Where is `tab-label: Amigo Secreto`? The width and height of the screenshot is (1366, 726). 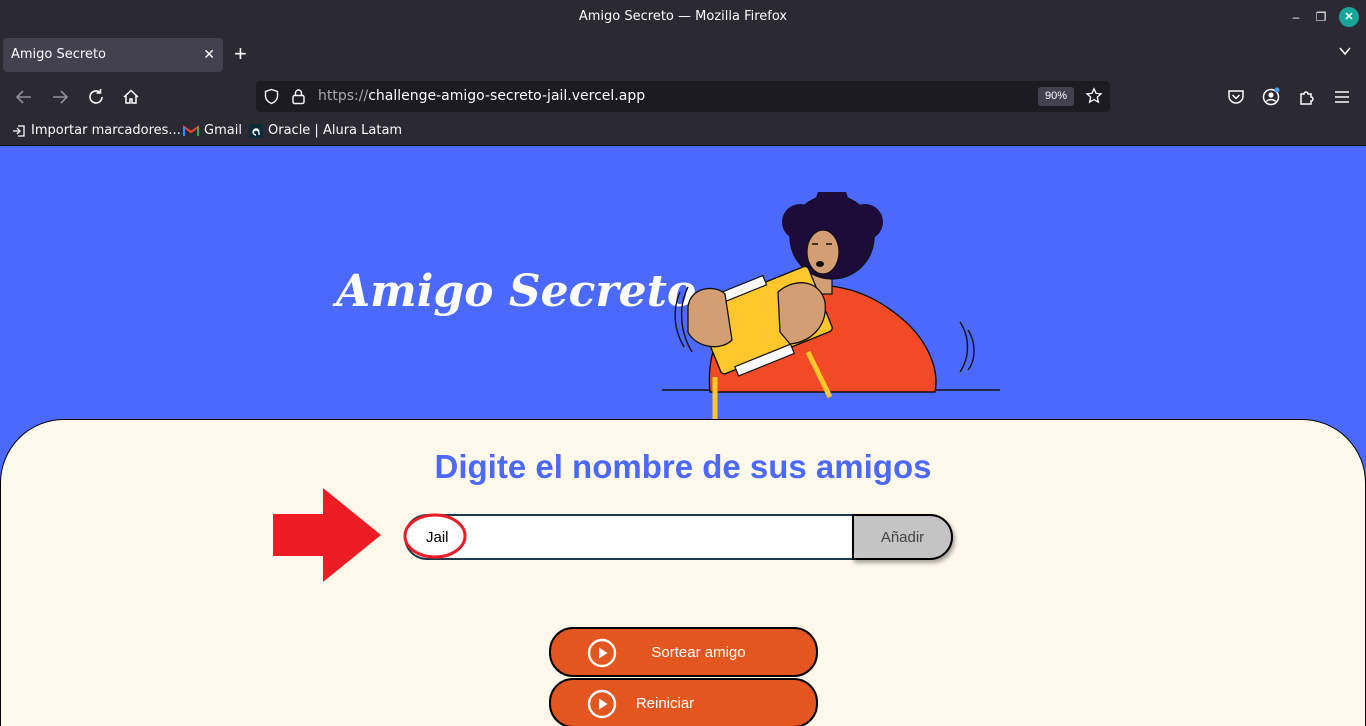
tab-label: Amigo Secreto is located at coordinates (59, 54).